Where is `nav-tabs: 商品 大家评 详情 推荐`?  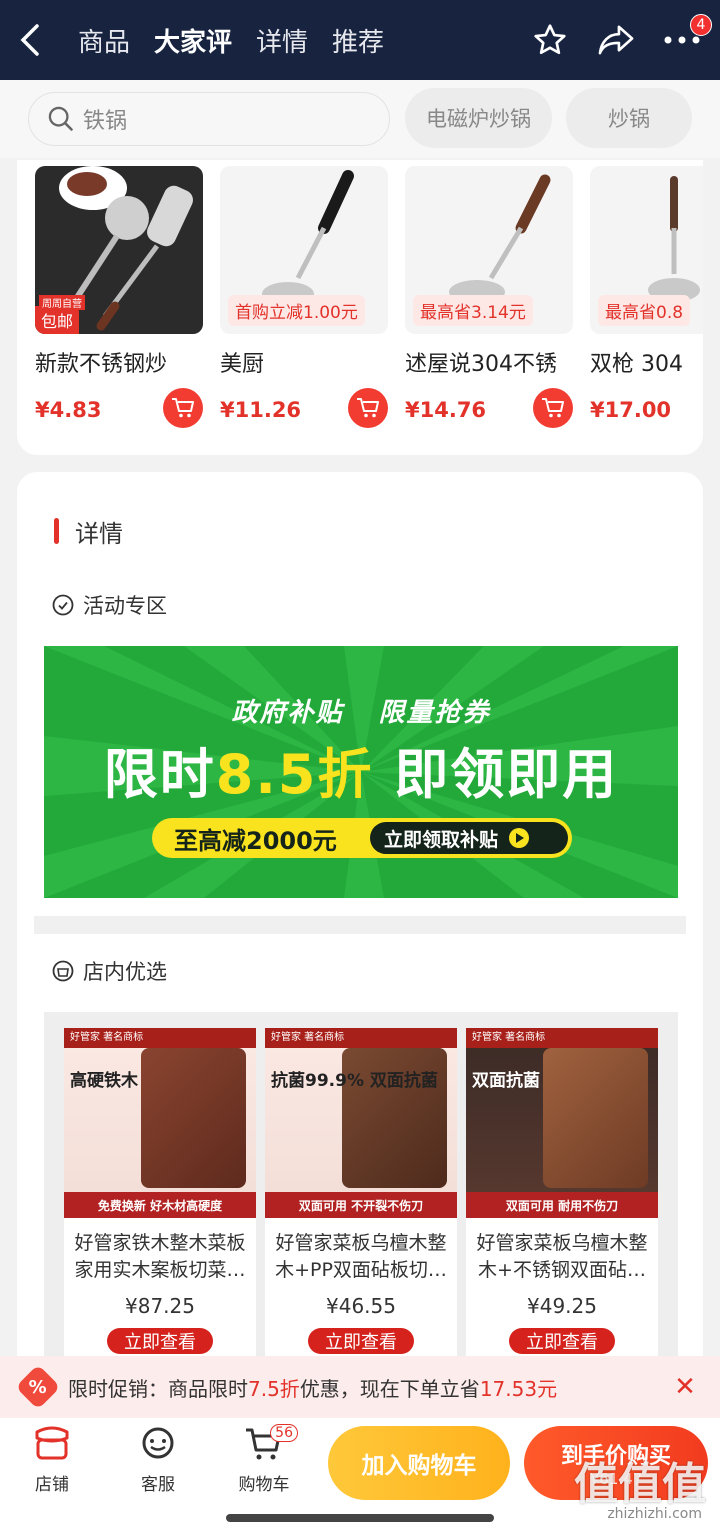 nav-tabs: 商品 大家评 详情 推荐 is located at coordinates (231, 40).